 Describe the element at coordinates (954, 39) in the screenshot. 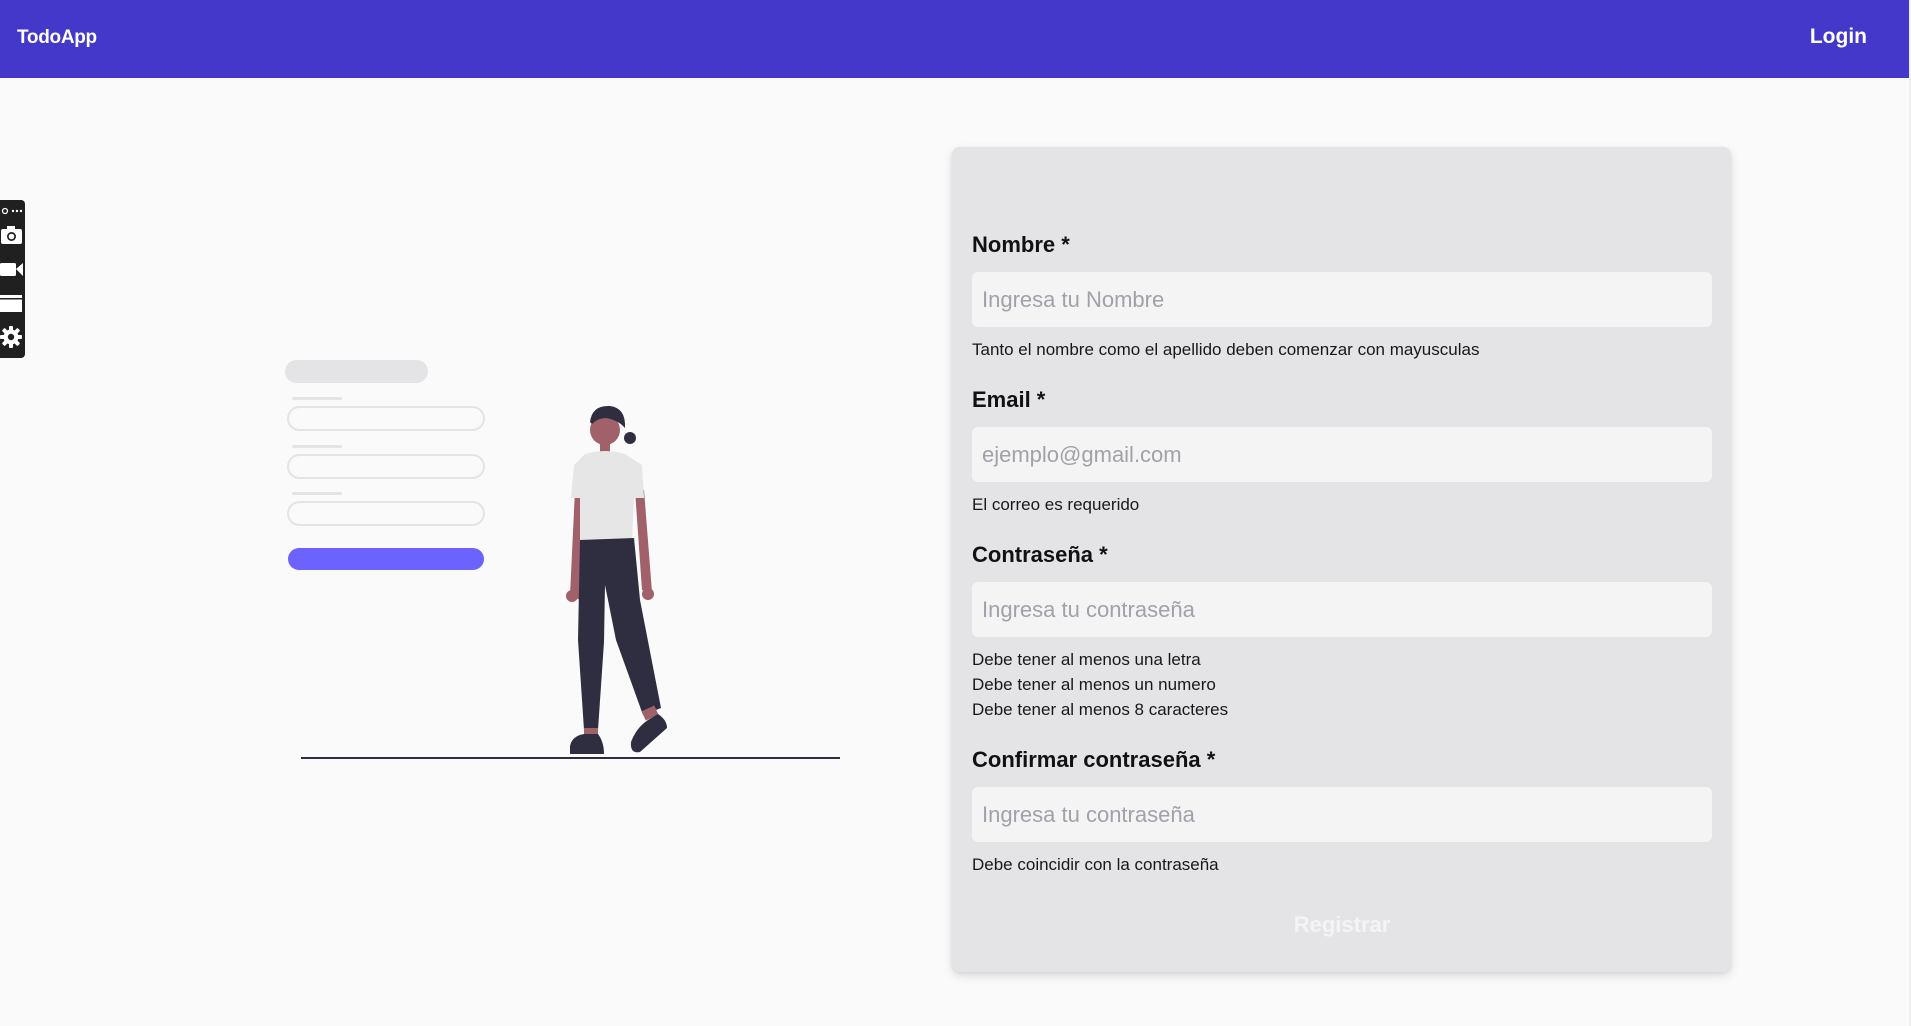

I see `top-navbar: TodoApp Login` at that location.